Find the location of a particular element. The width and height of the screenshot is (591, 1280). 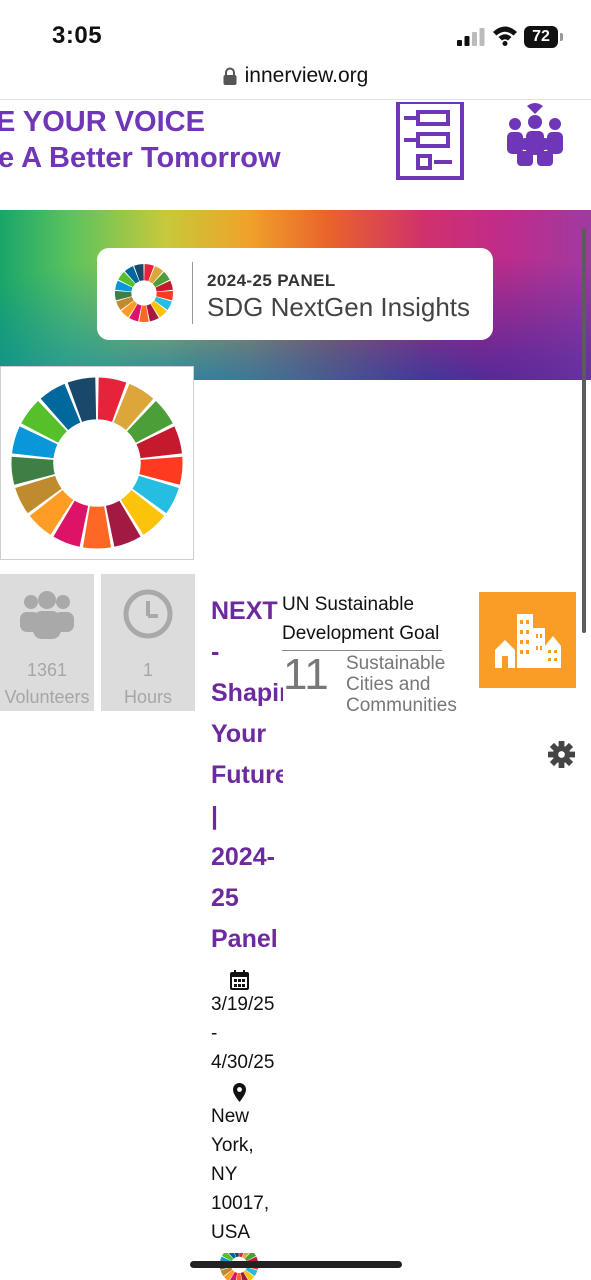

event-title-line: Shapin is located at coordinates (247, 693).